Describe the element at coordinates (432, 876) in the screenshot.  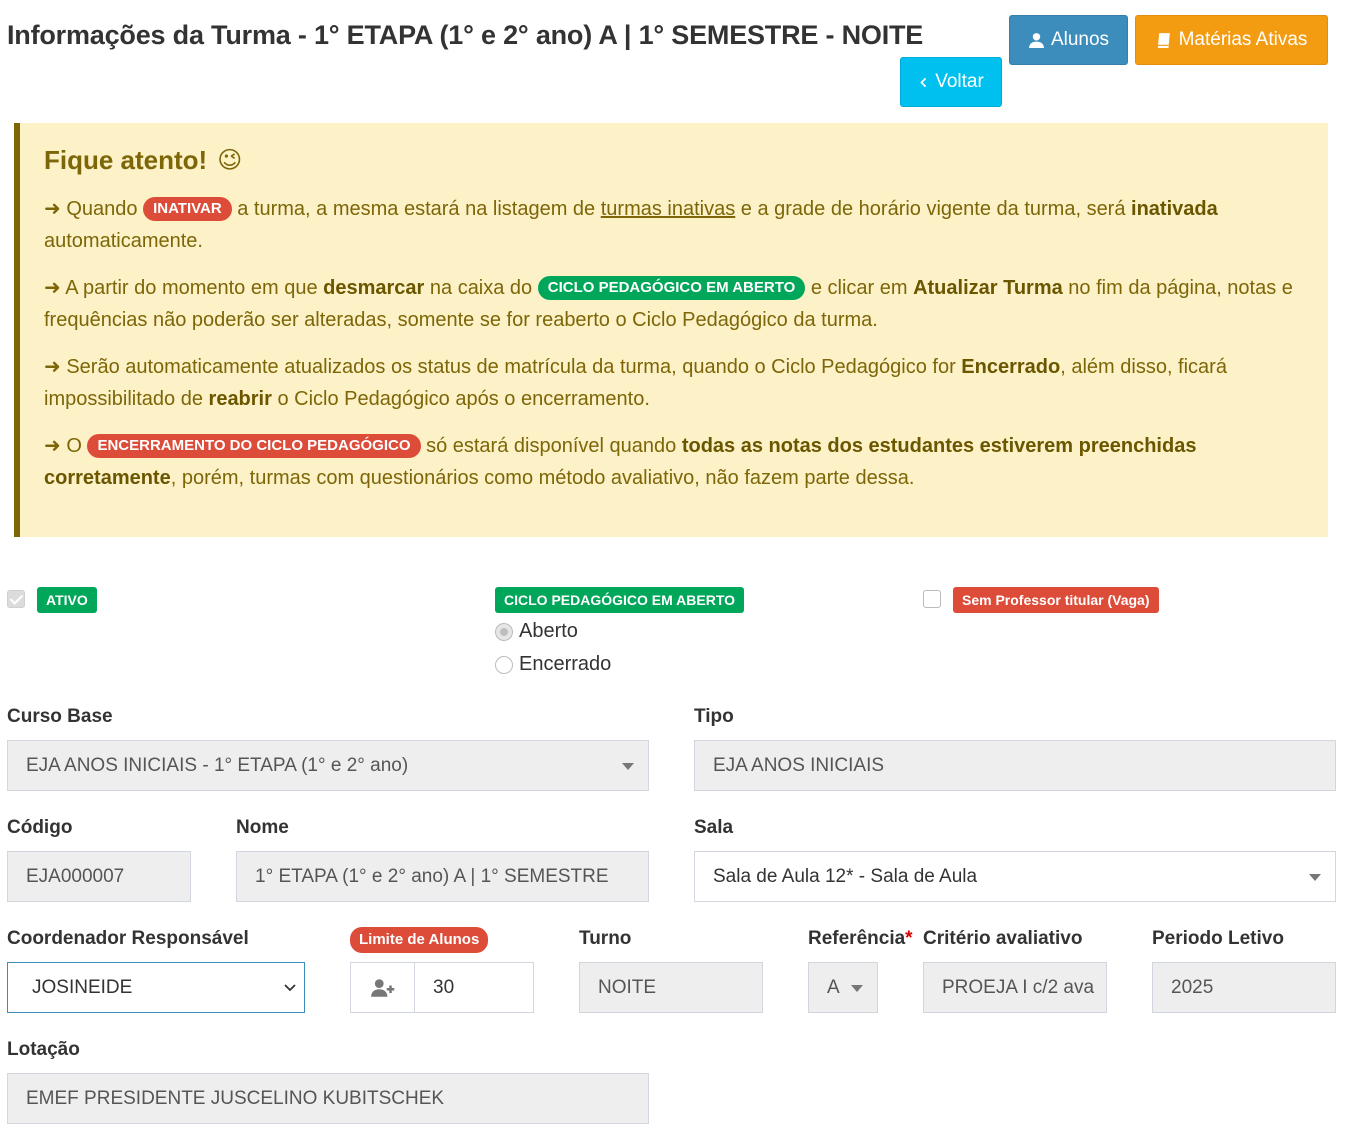
I see `nome-value: 1° ETAPA (1° e 2° ano) A | 1° SEMESTRE` at that location.